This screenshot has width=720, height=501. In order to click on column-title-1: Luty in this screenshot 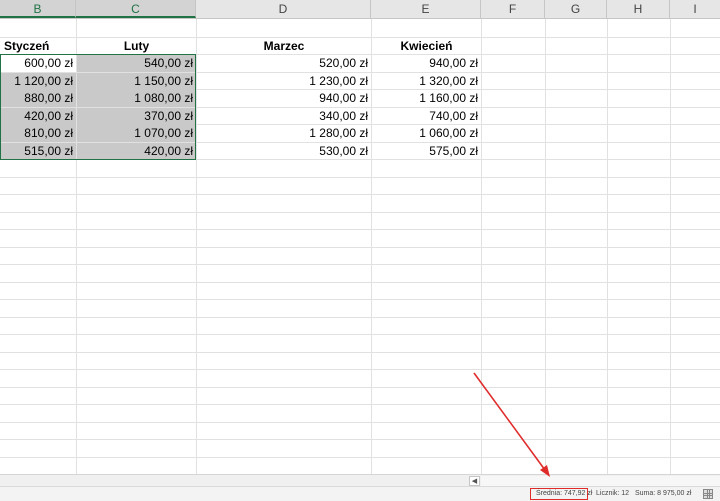, I will do `click(136, 46)`.